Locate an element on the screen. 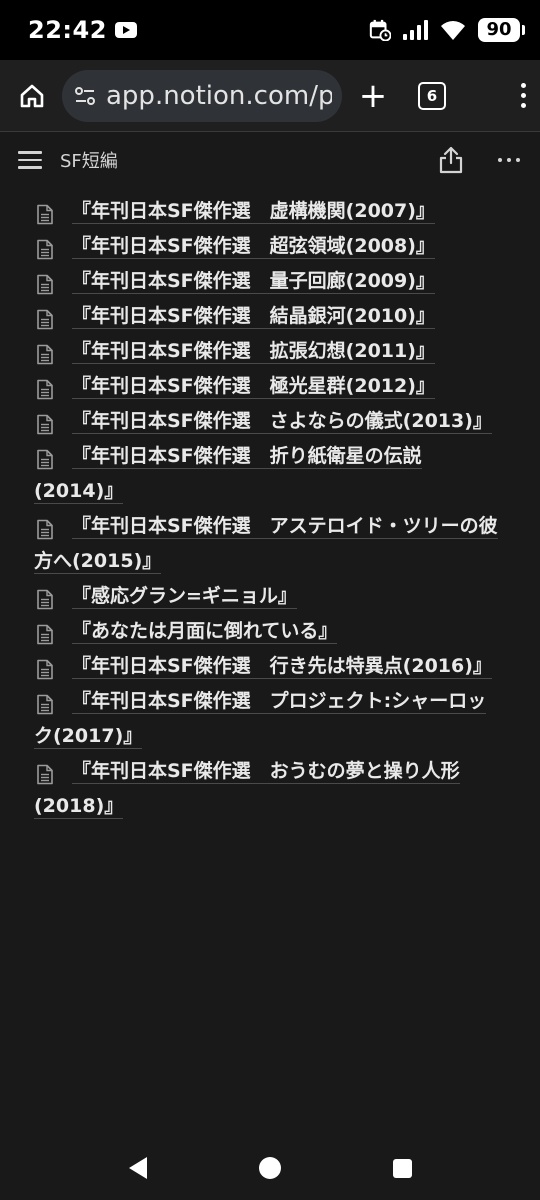 This screenshot has height=1200, width=540. new-tab-icon: + is located at coordinates (373, 96).